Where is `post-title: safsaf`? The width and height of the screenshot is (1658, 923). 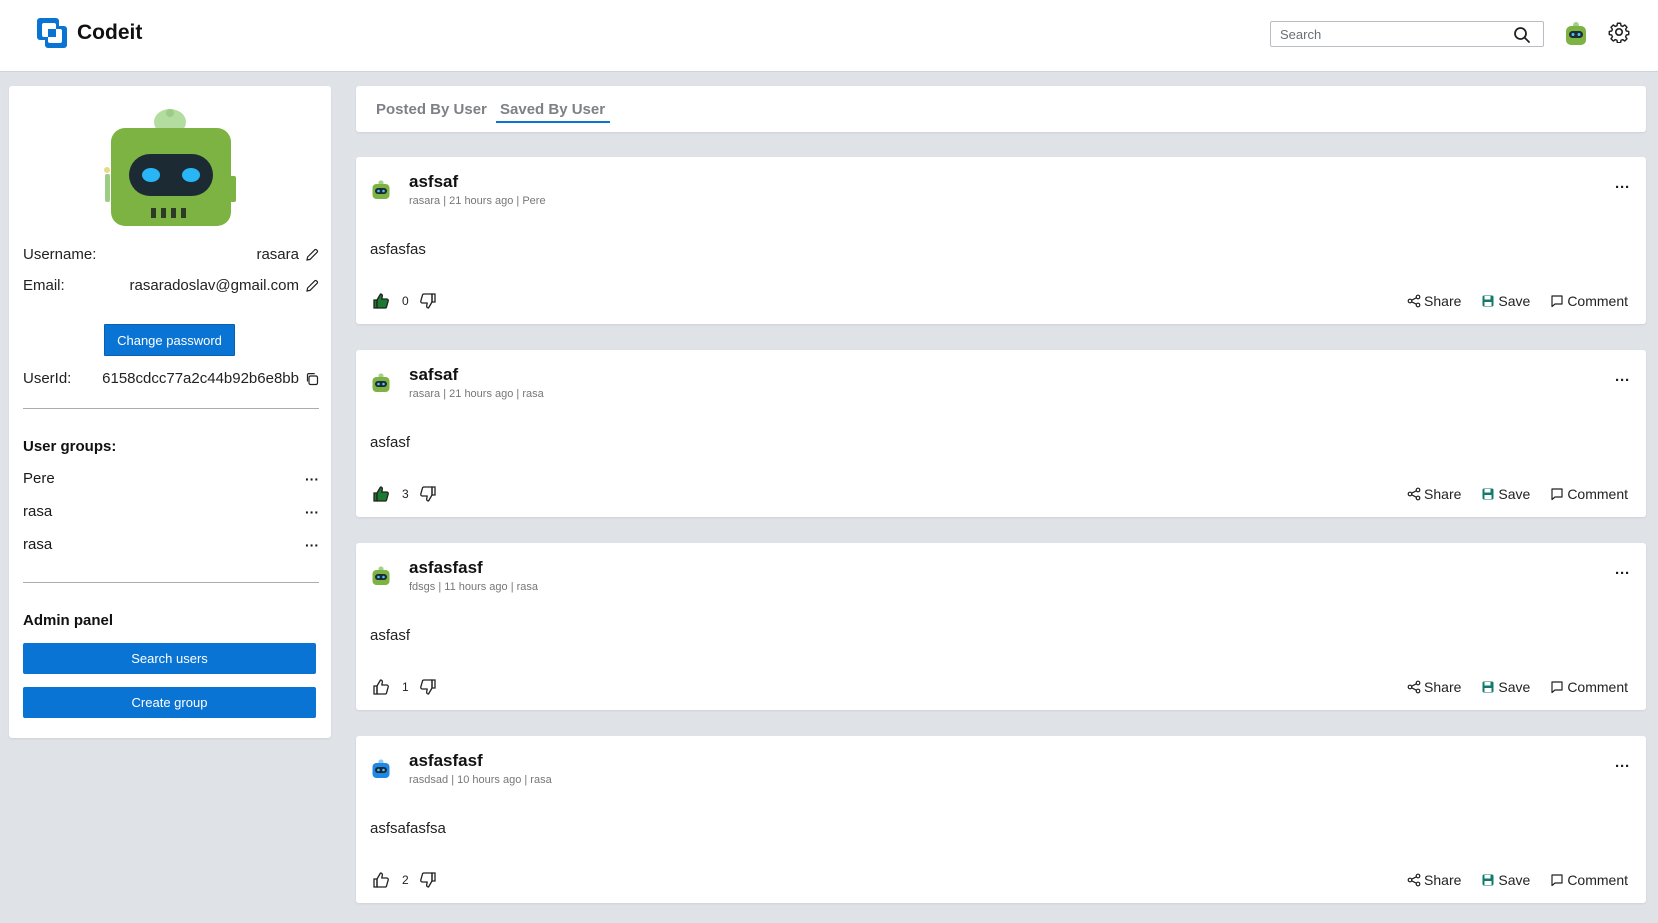
post-title: safsaf is located at coordinates (433, 375).